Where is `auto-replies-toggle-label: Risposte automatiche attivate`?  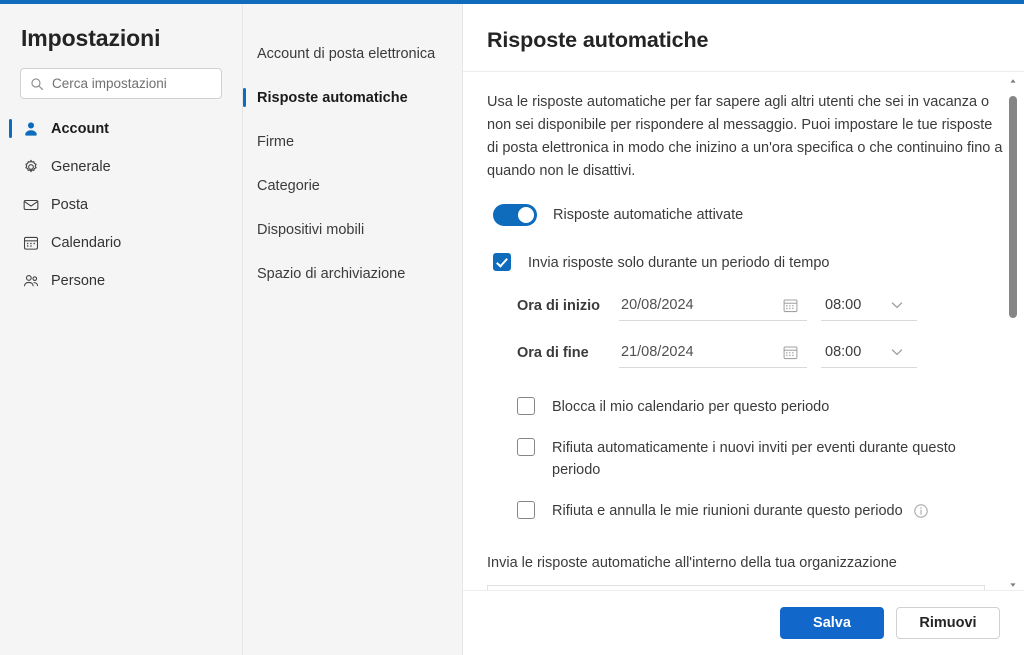
auto-replies-toggle-label: Risposte automatiche attivate is located at coordinates (648, 215).